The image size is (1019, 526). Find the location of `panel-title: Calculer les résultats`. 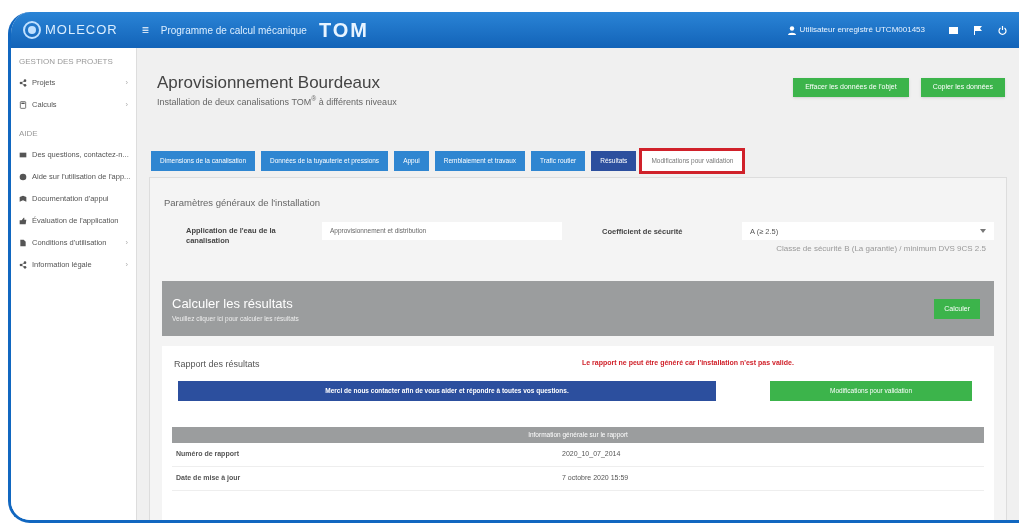

panel-title: Calculer les résultats is located at coordinates (233, 304).